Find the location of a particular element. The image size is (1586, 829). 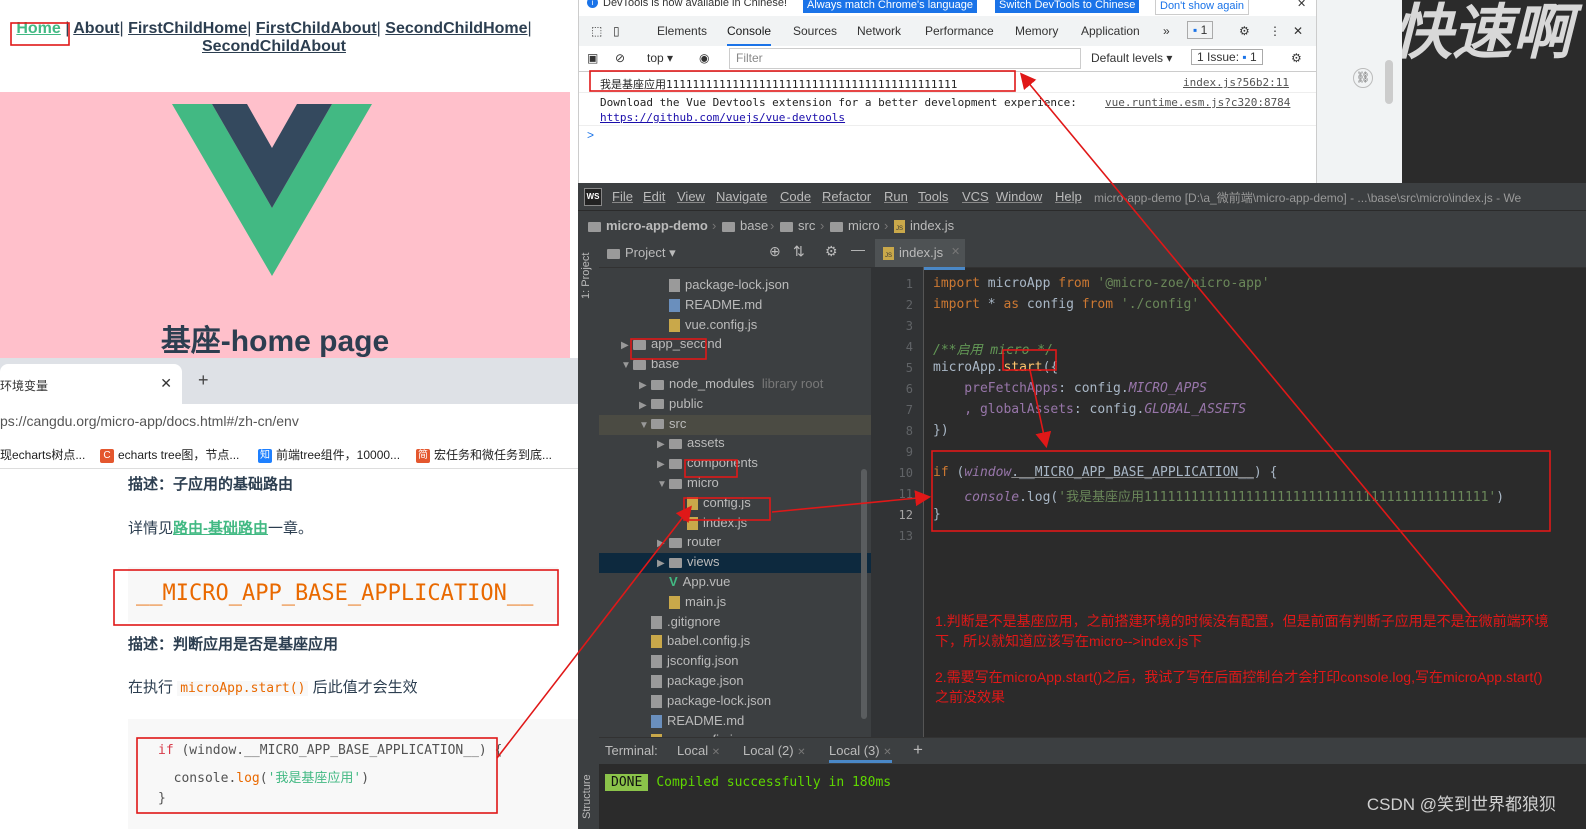

console-filter-input: Filter is located at coordinates (905, 58).